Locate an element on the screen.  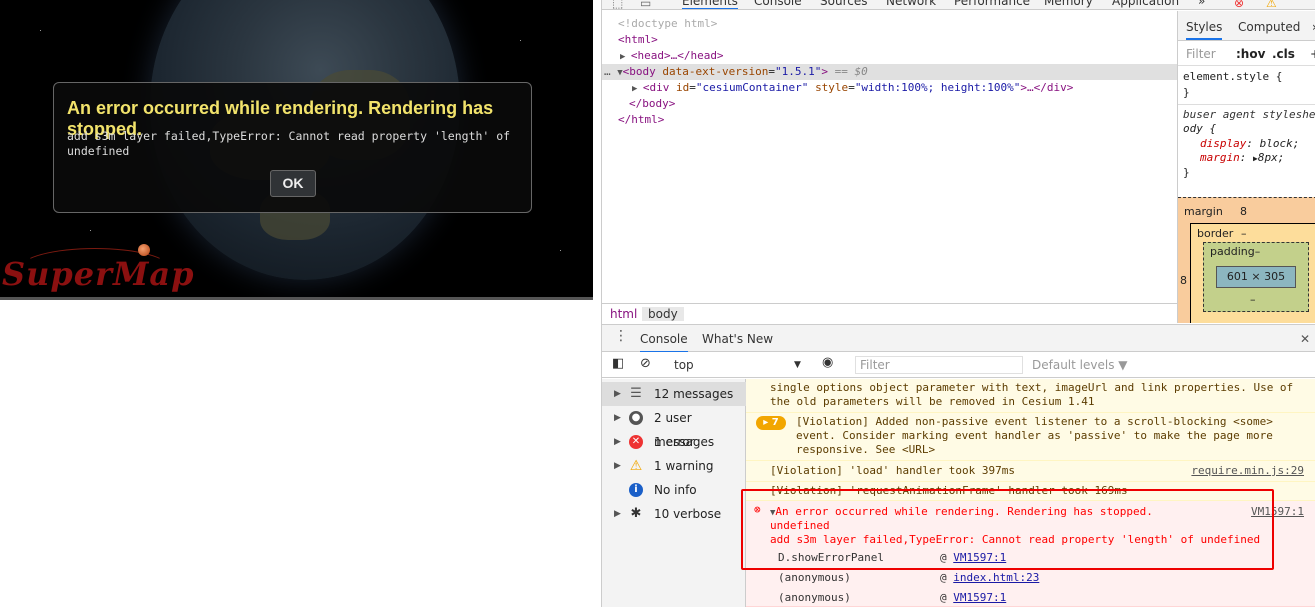
stack-frame-link: VM1597:1 is located at coordinates (979, 597).